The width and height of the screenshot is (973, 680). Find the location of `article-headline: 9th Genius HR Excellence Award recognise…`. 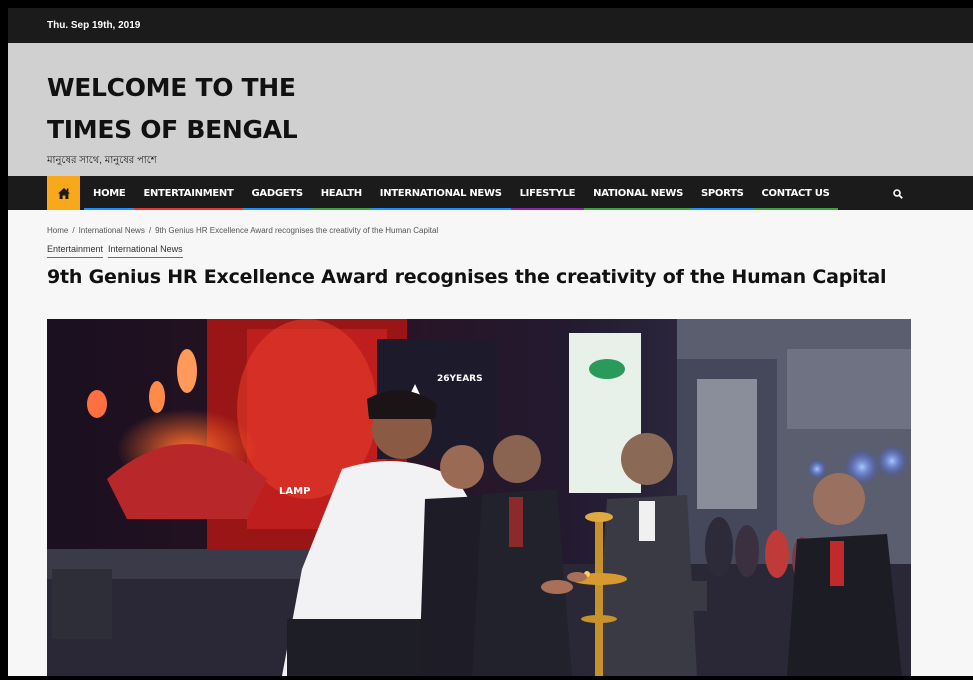

article-headline: 9th Genius HR Excellence Award recognise… is located at coordinates (467, 277).